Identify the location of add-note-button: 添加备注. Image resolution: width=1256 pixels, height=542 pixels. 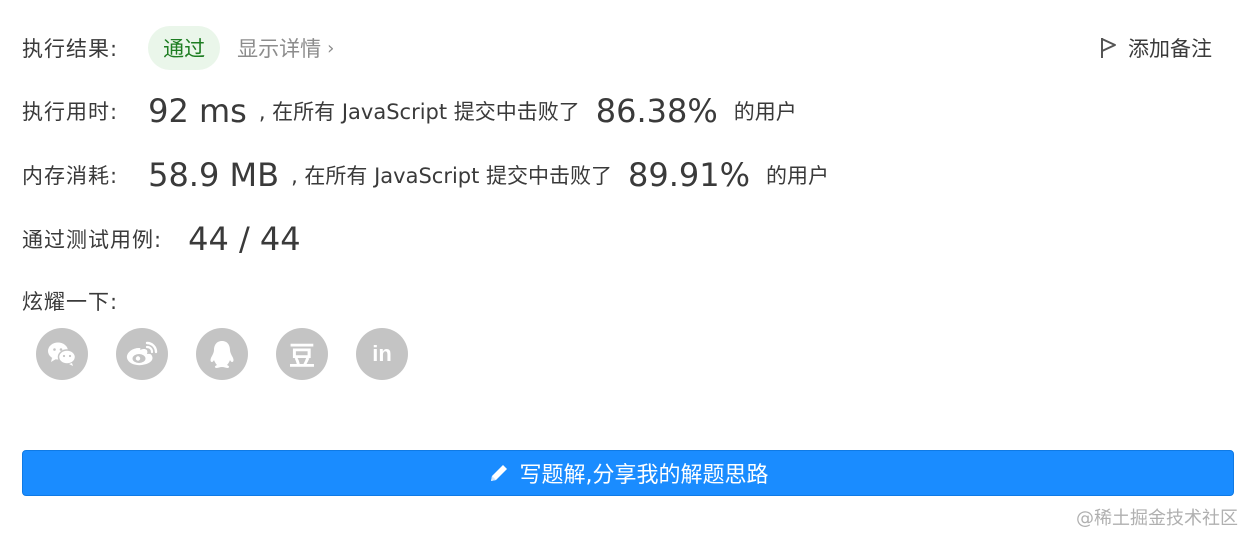
(1156, 48).